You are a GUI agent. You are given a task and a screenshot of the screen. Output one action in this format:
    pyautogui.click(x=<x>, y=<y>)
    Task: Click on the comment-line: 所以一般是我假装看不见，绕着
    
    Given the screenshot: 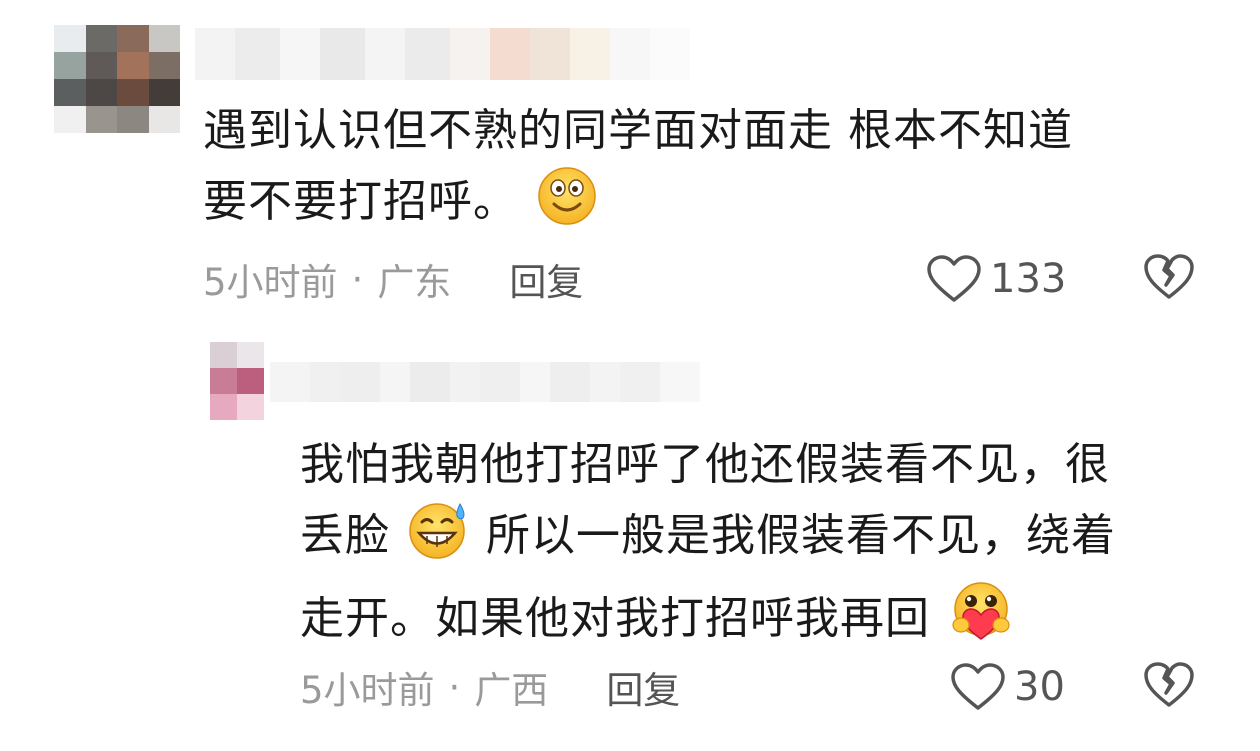 What is the action you would take?
    pyautogui.click(x=801, y=535)
    